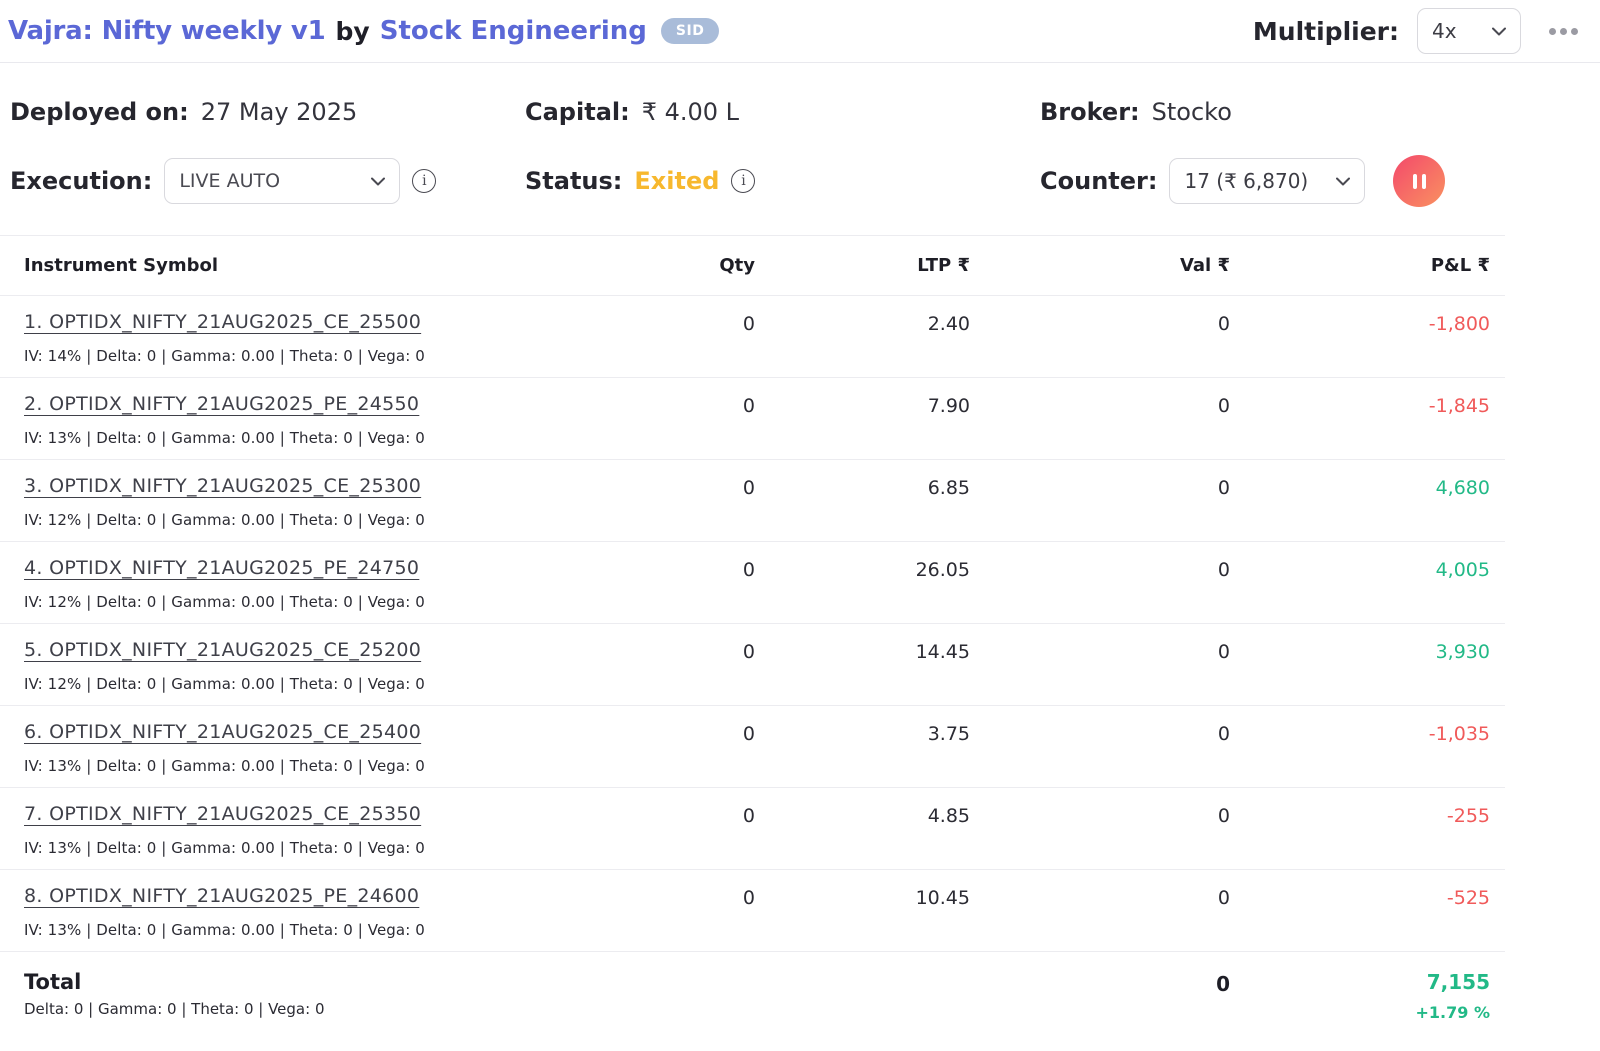 The height and width of the screenshot is (1051, 1600). Describe the element at coordinates (690, 112) in the screenshot. I see `capital-value: ₹ 4.00 L` at that location.